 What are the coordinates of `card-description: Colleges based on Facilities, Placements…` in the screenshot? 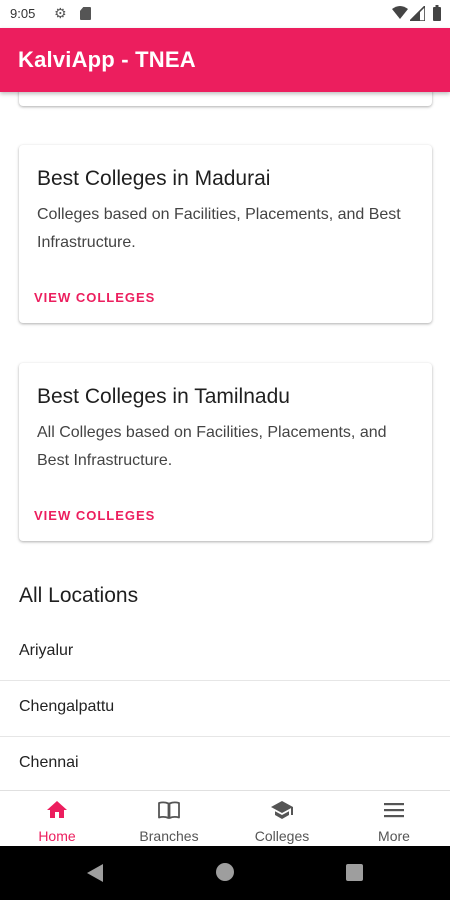 It's located at (219, 228).